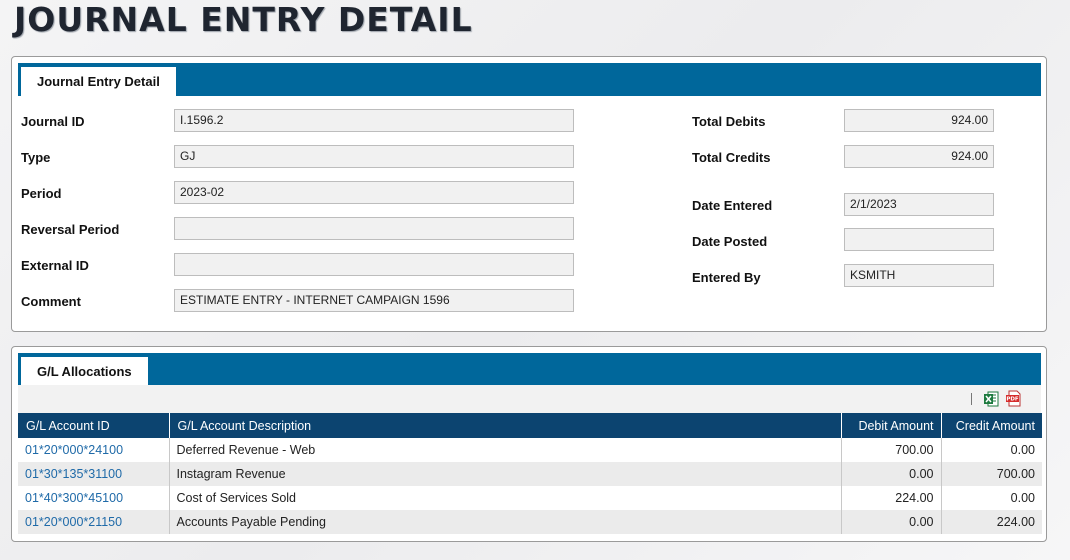 This screenshot has height=560, width=1070. What do you see at coordinates (98, 81) in the screenshot?
I see `tab-journal-entry-detail: Journal Entry Detail` at bounding box center [98, 81].